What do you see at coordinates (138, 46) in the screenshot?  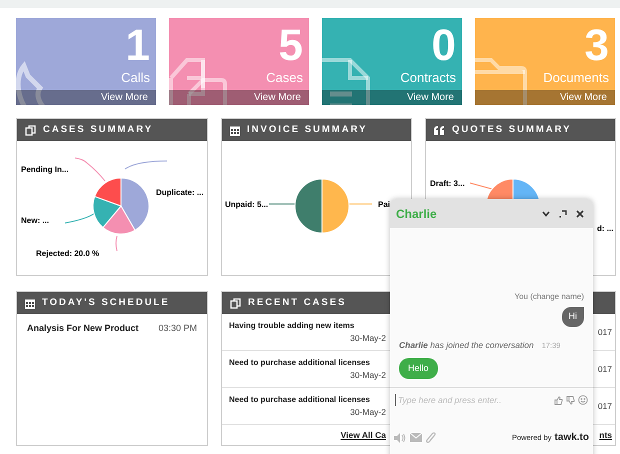 I see `stat-count: 1` at bounding box center [138, 46].